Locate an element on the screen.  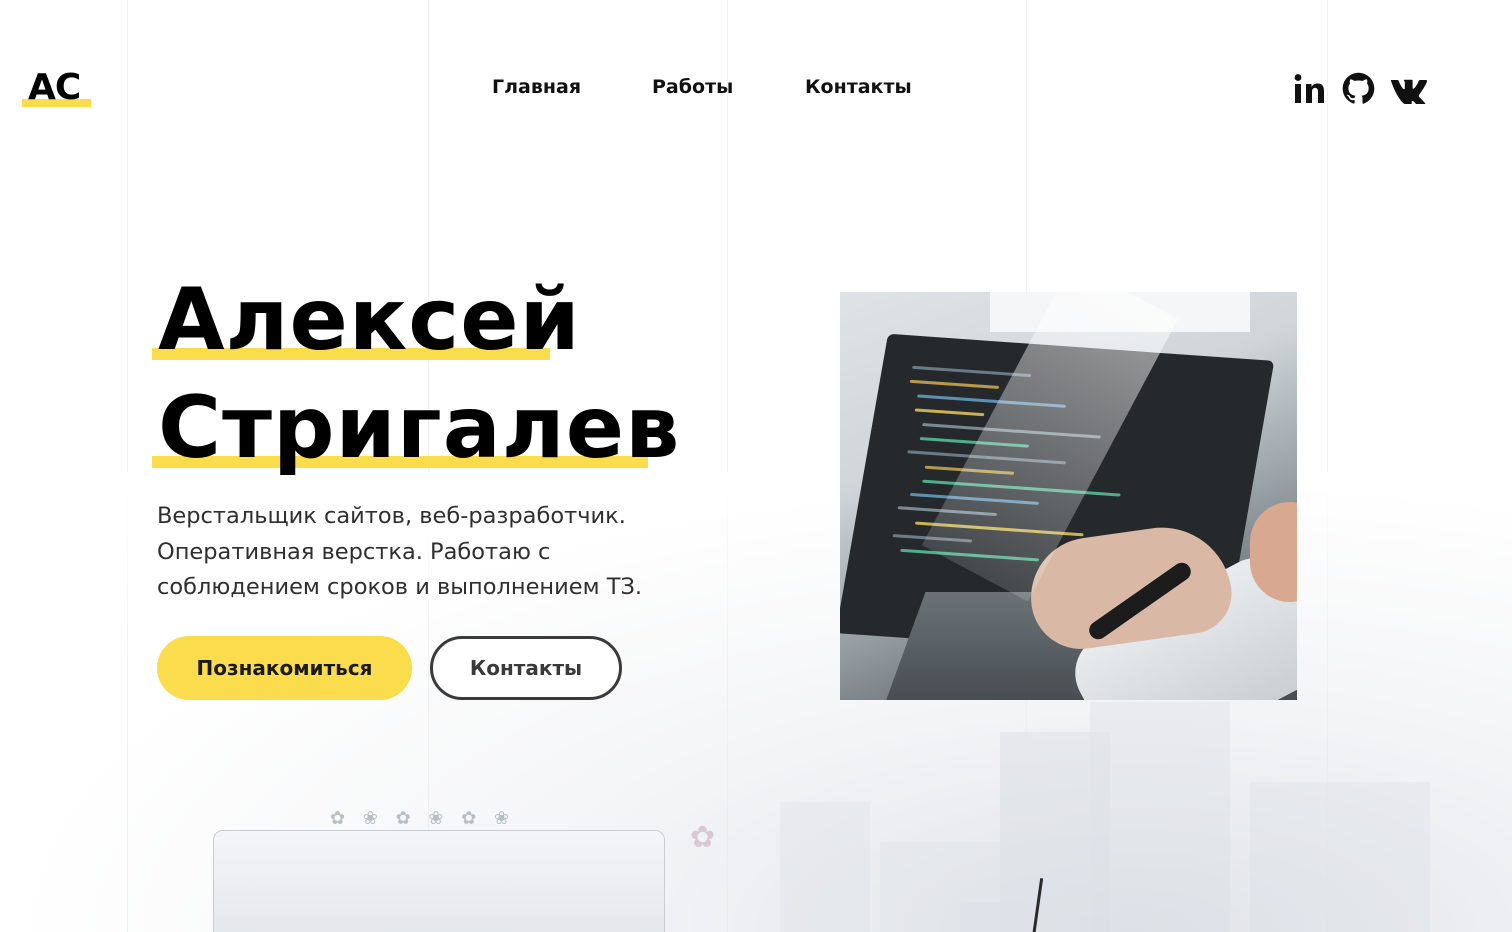
orchid-decoration: ✿ is located at coordinates (703, 837).